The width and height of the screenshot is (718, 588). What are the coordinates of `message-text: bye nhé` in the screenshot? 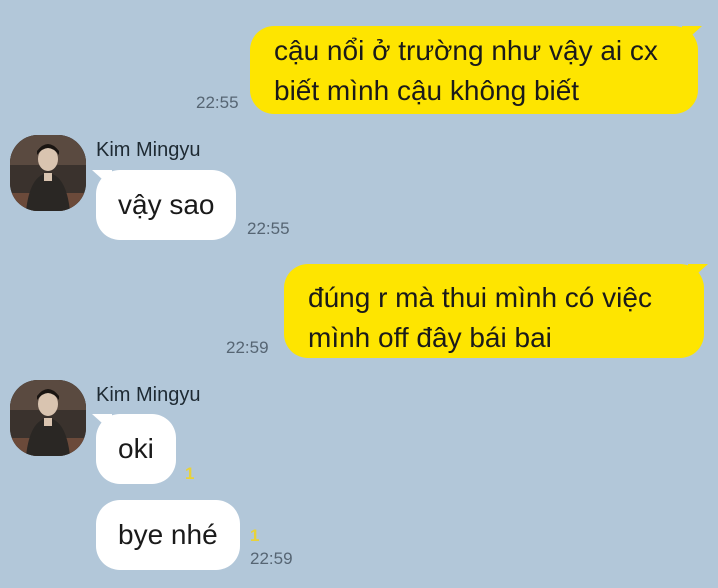 It's located at (168, 534).